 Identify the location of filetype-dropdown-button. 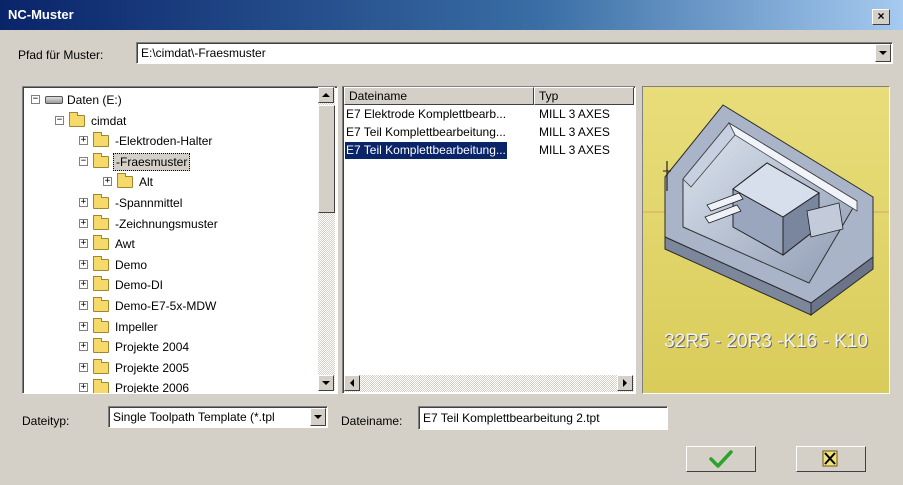
(318, 417).